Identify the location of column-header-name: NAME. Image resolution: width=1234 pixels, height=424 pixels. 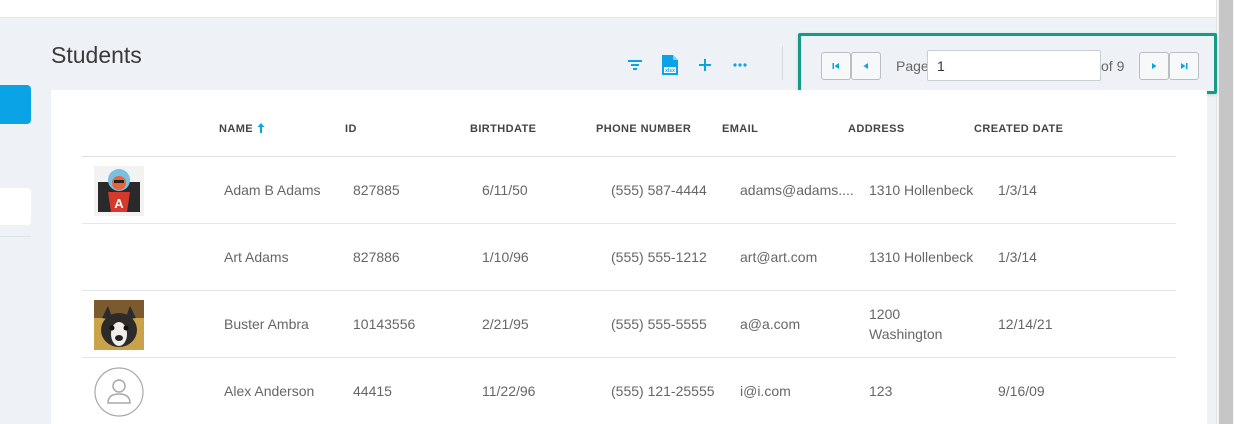
(236, 129).